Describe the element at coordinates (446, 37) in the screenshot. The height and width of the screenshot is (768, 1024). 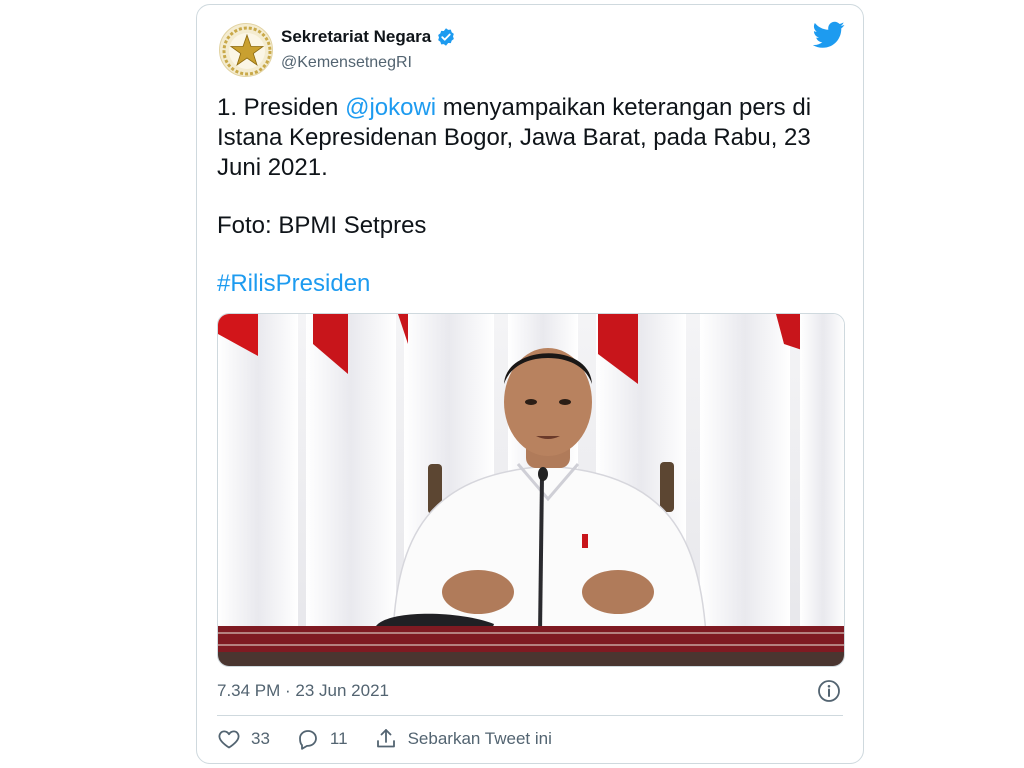
I see `verified-badge-icon` at that location.